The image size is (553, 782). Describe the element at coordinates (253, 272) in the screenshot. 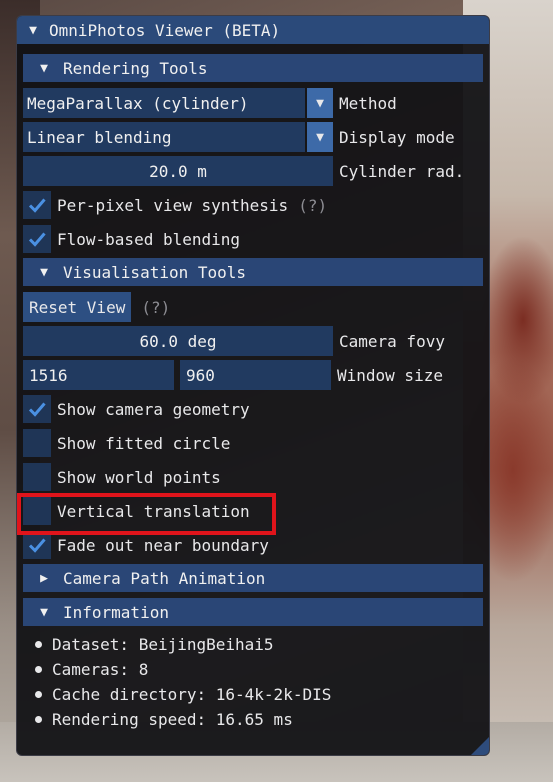

I see `visualisation-tools-header: ▼ Visualisation Tools` at that location.